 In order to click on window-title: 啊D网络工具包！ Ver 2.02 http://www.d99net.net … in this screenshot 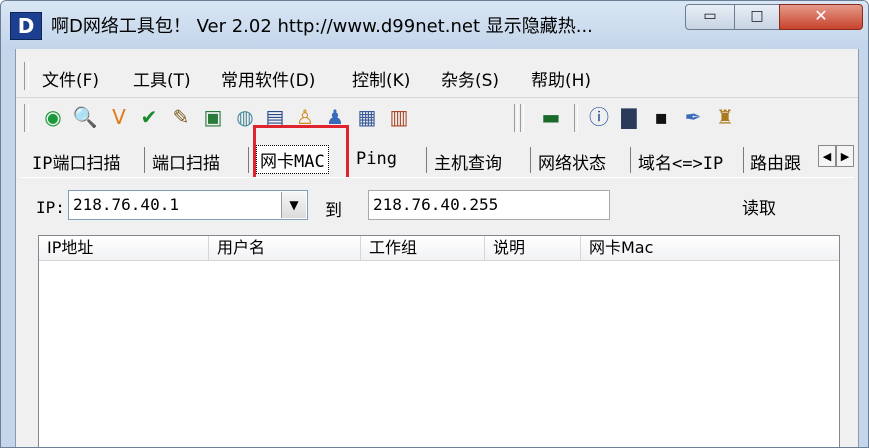, I will do `click(322, 26)`.